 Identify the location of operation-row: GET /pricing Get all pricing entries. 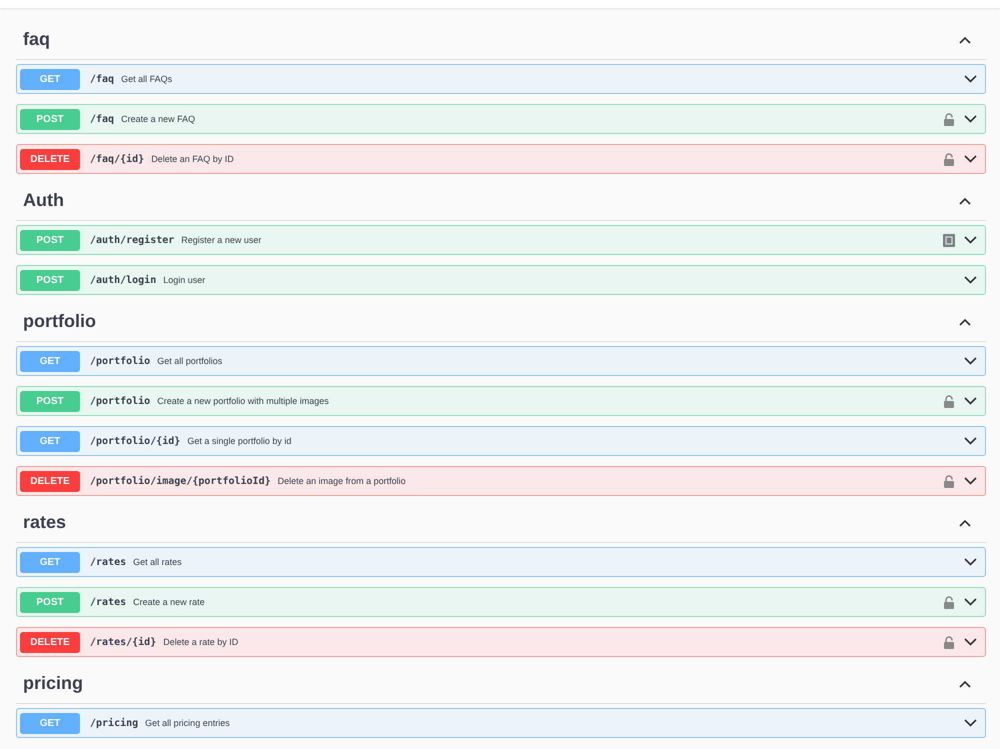
(501, 723).